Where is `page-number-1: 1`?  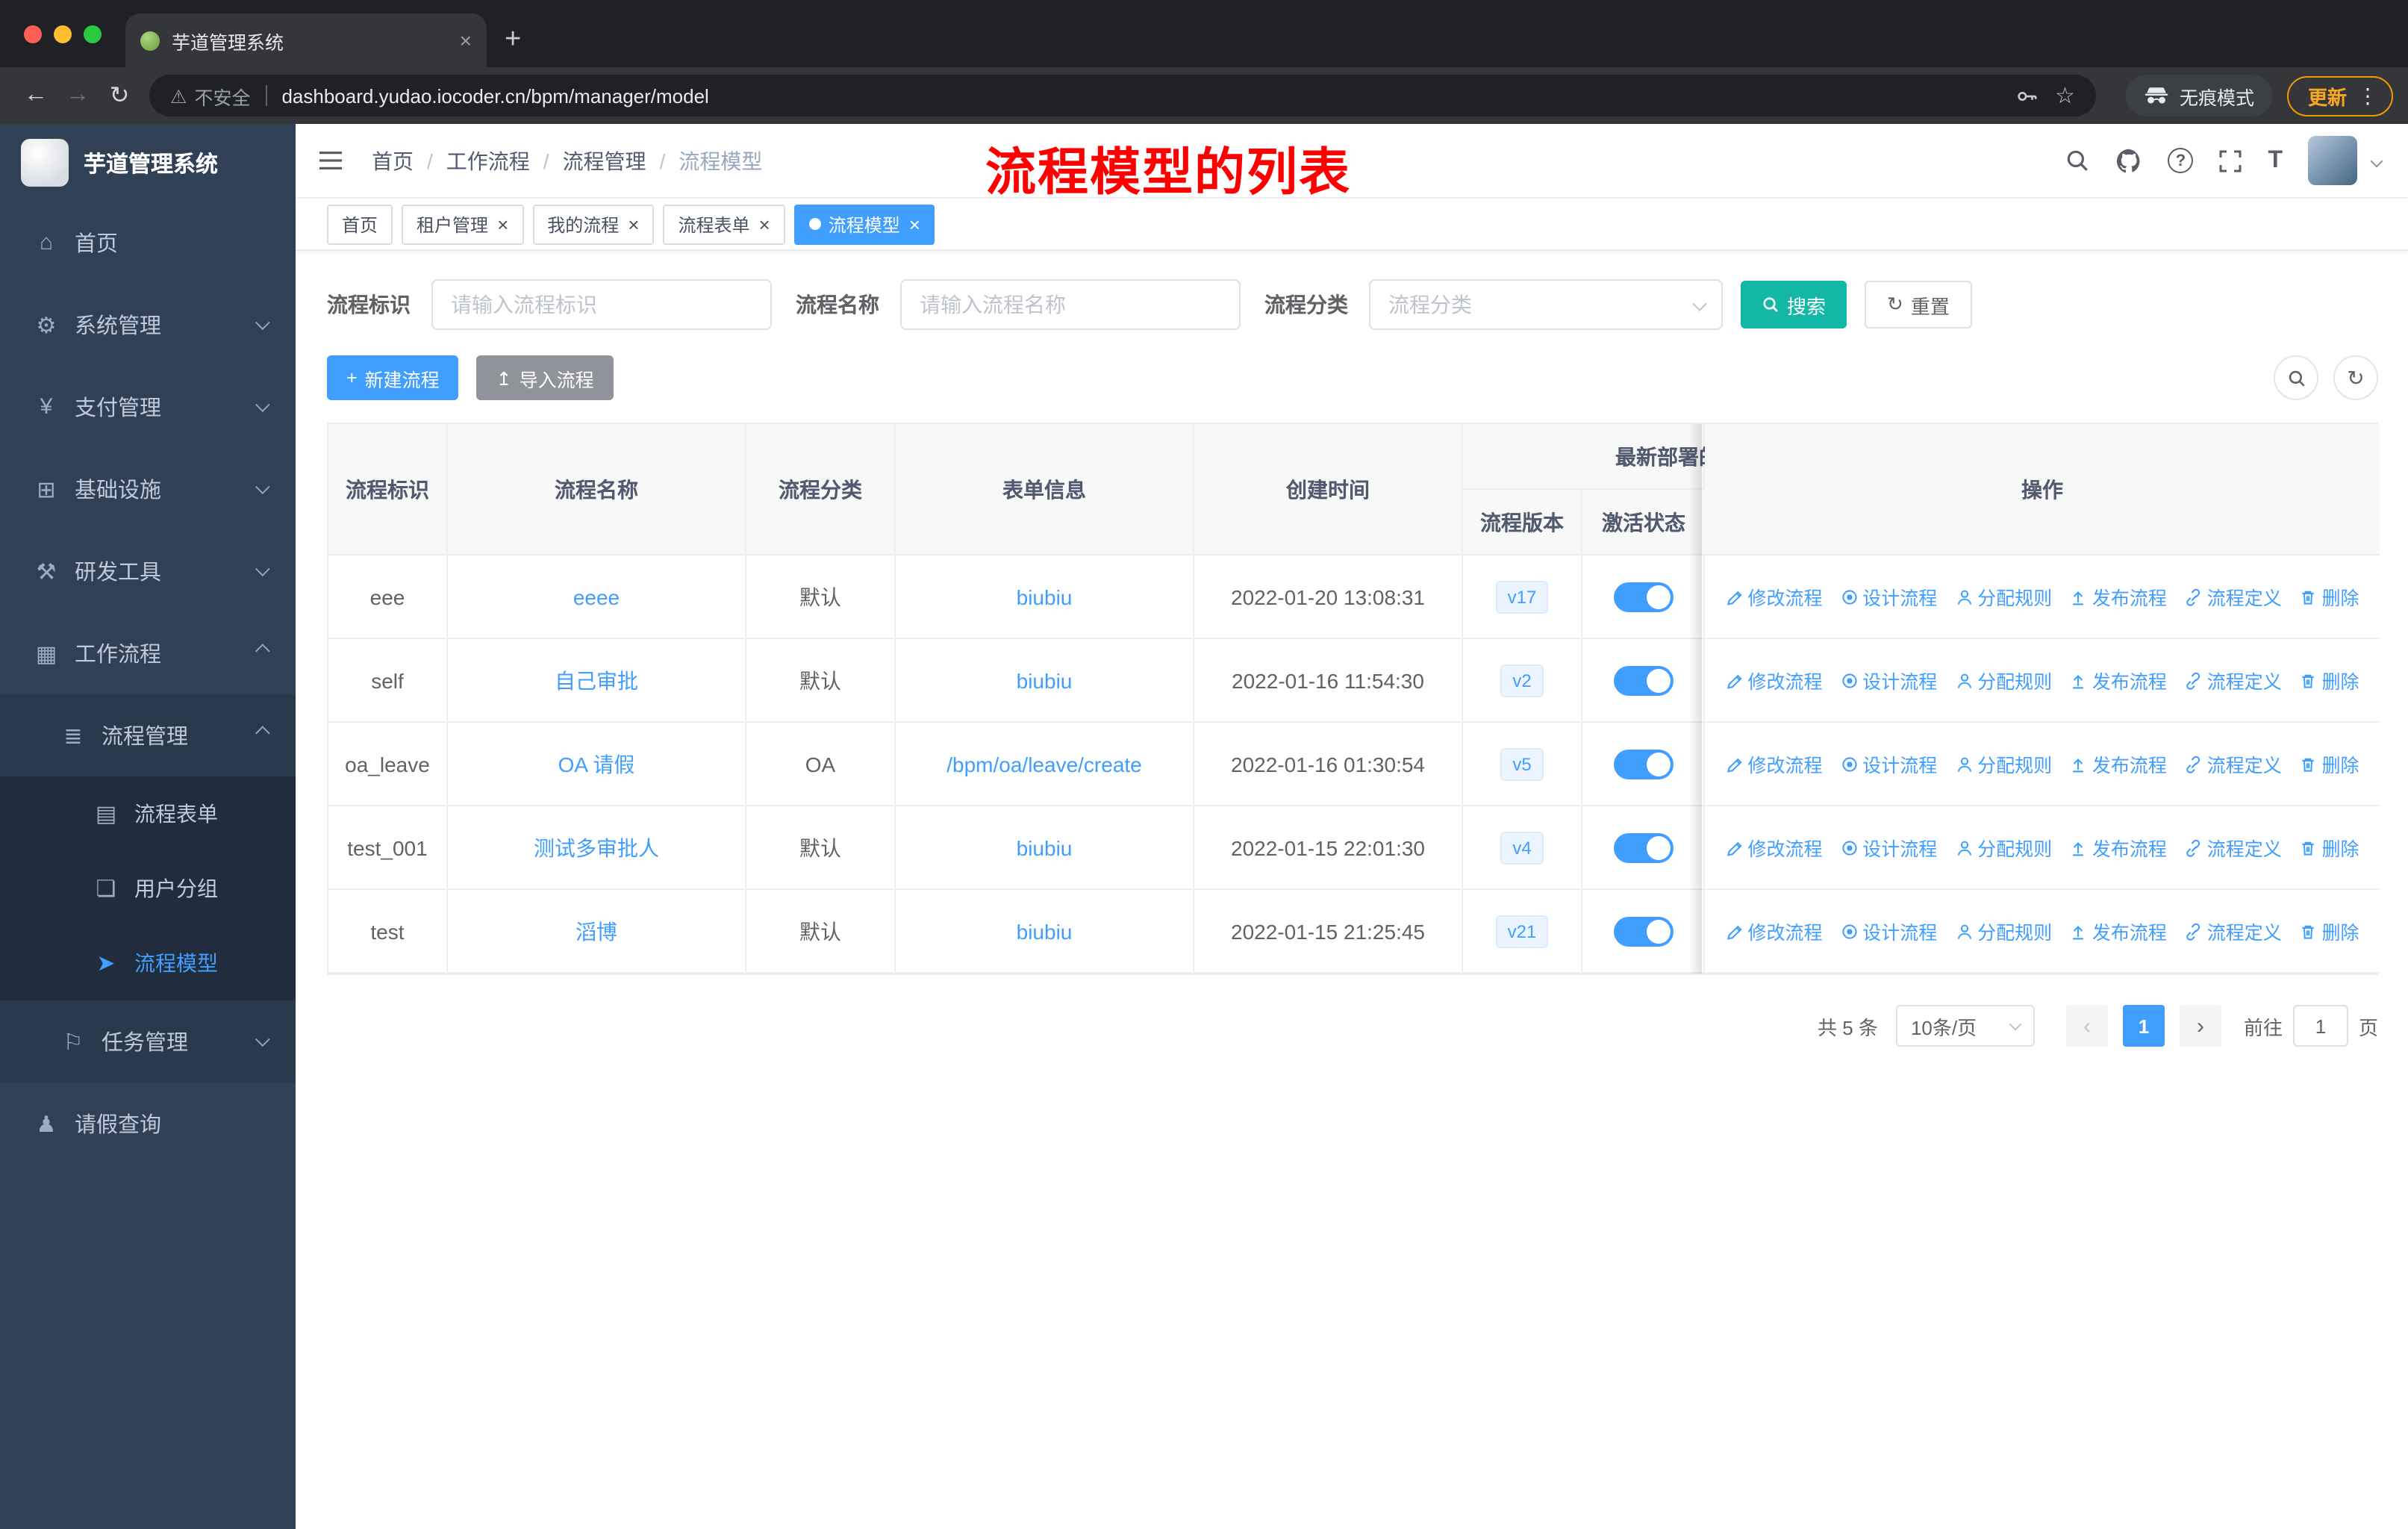
page-number-1: 1 is located at coordinates (2143, 1026).